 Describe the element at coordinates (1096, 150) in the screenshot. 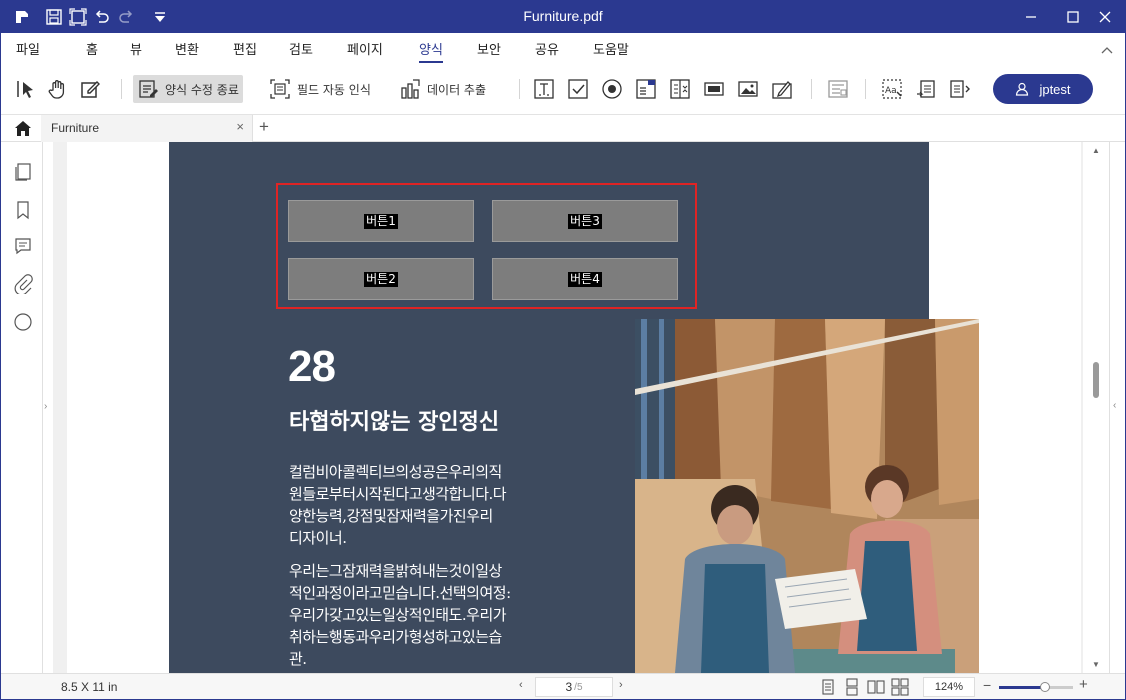

I see `scroll-up-icon: ▲` at that location.